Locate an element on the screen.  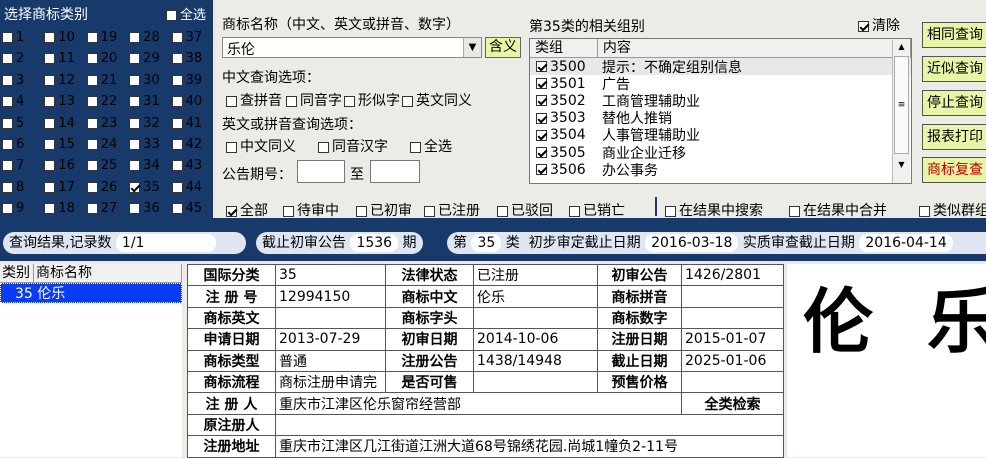
table-row: 3505 商业企业迁移 is located at coordinates (720, 153).